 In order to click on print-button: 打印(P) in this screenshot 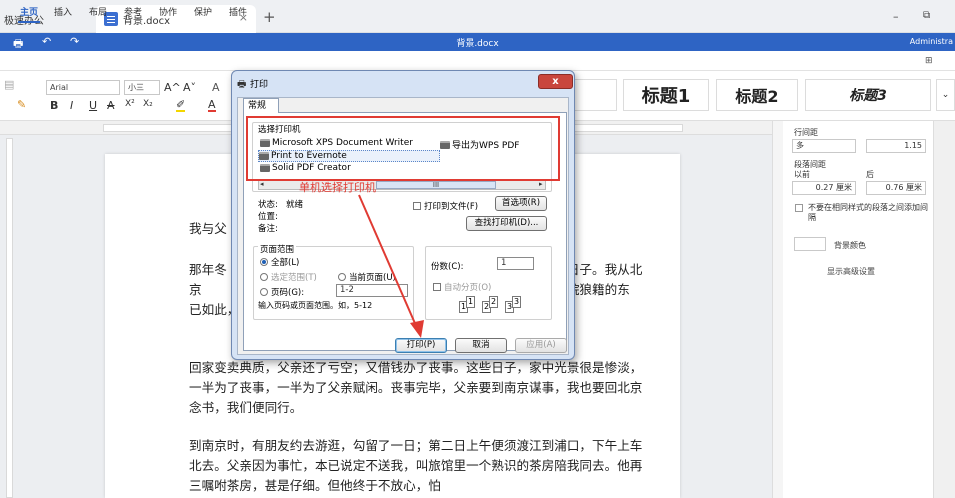, I will do `click(421, 345)`.